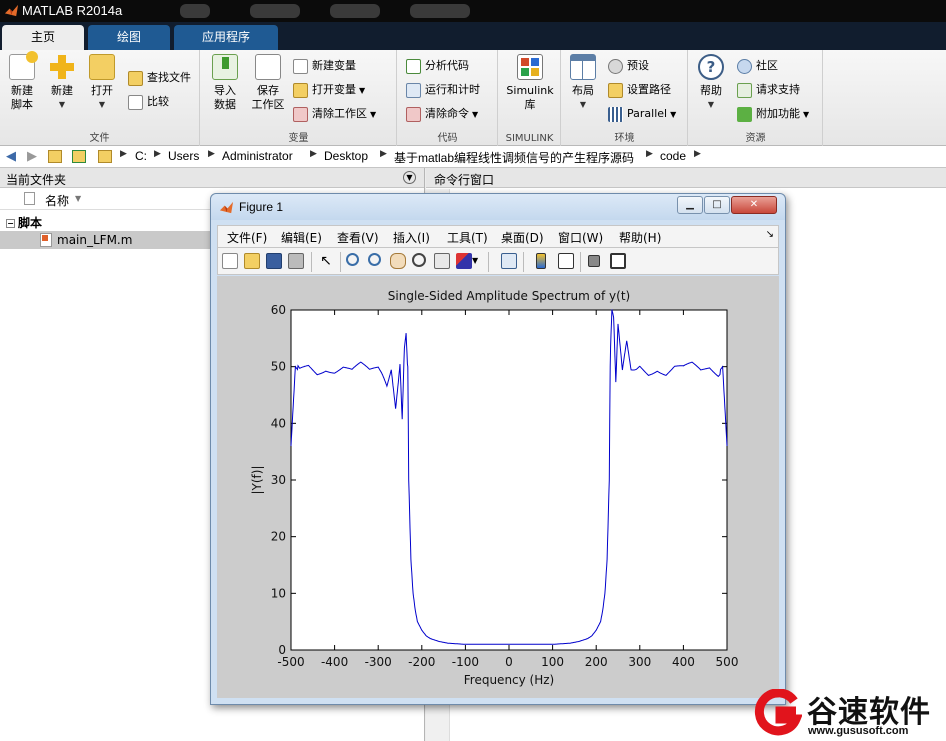 The width and height of the screenshot is (946, 741). What do you see at coordinates (594, 261) in the screenshot?
I see `hide-plot-tools-icon` at bounding box center [594, 261].